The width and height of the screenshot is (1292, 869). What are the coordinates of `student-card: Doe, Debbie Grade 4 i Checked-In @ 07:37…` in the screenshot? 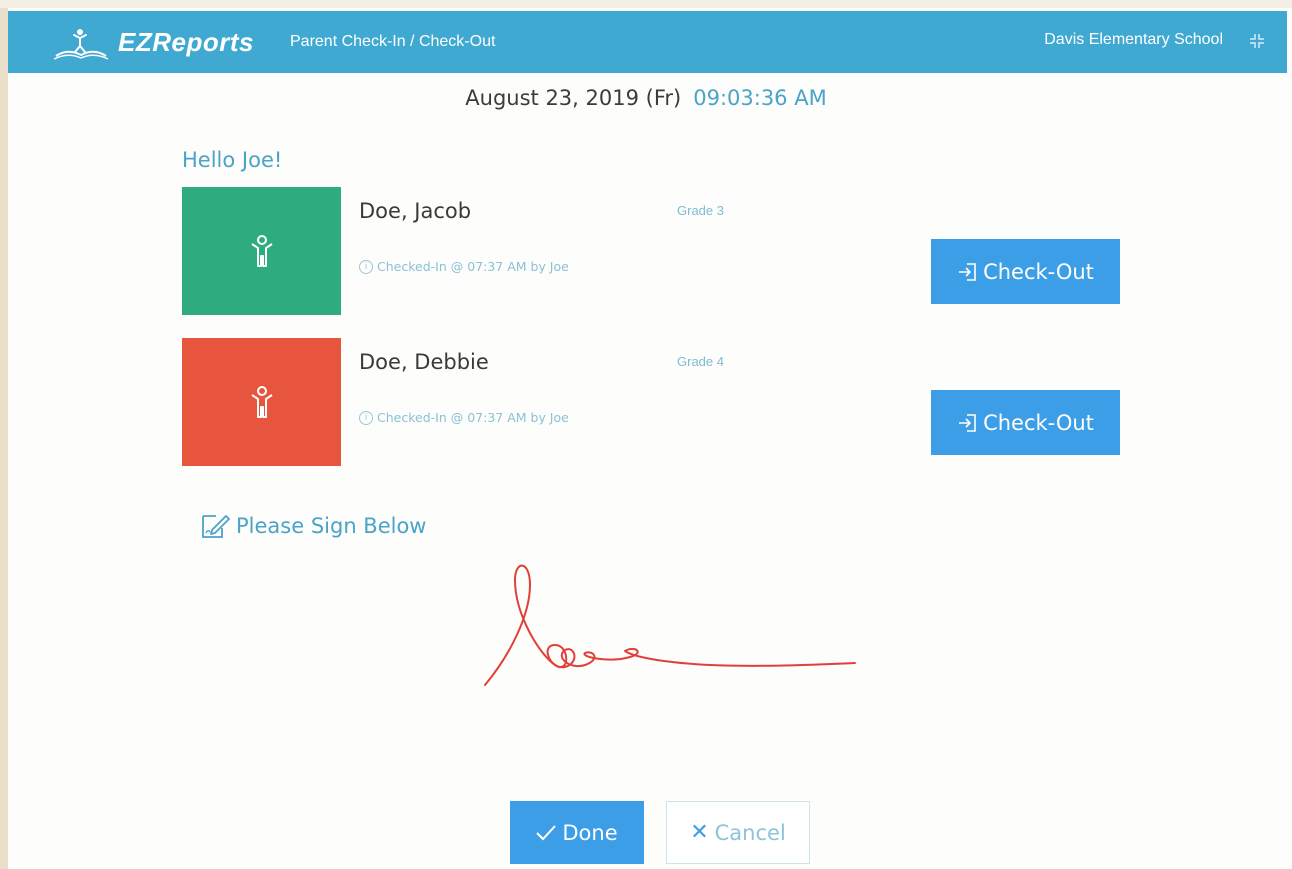 It's located at (682, 403).